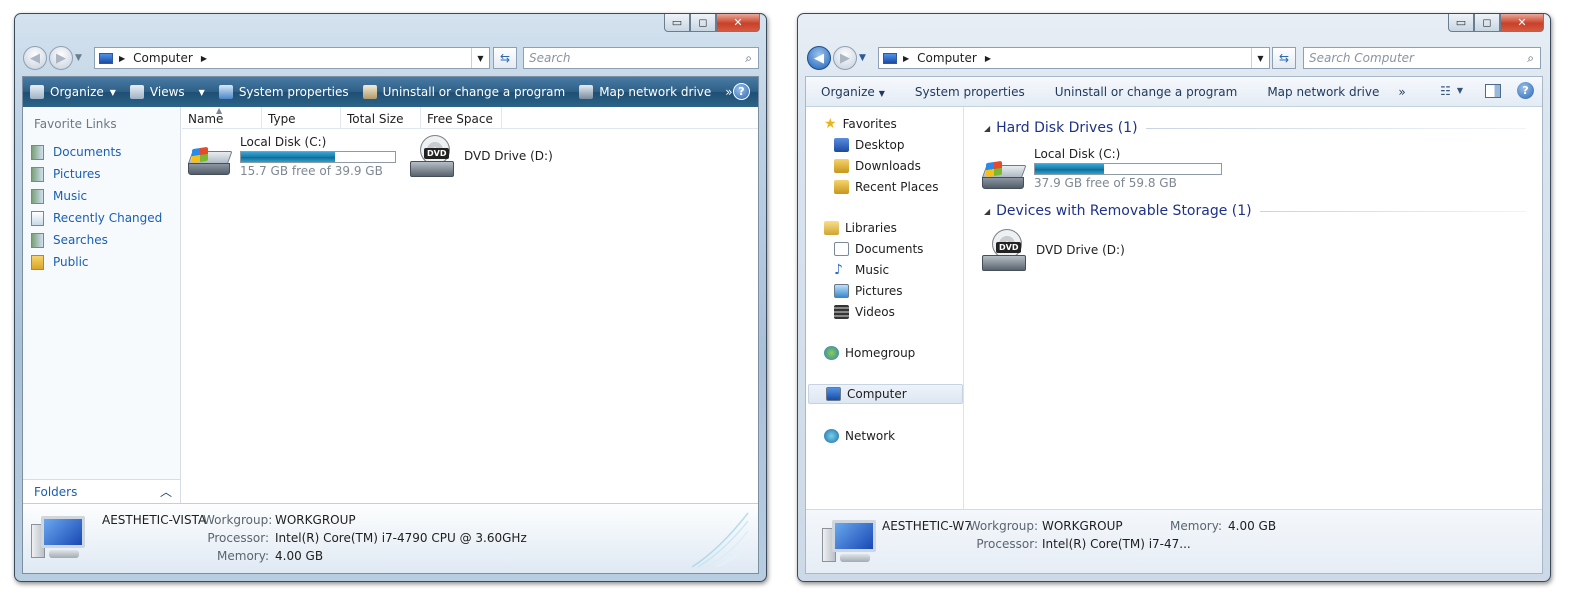 The width and height of the screenshot is (1580, 604). I want to click on search-input: Search Computer ⌕, so click(1422, 58).